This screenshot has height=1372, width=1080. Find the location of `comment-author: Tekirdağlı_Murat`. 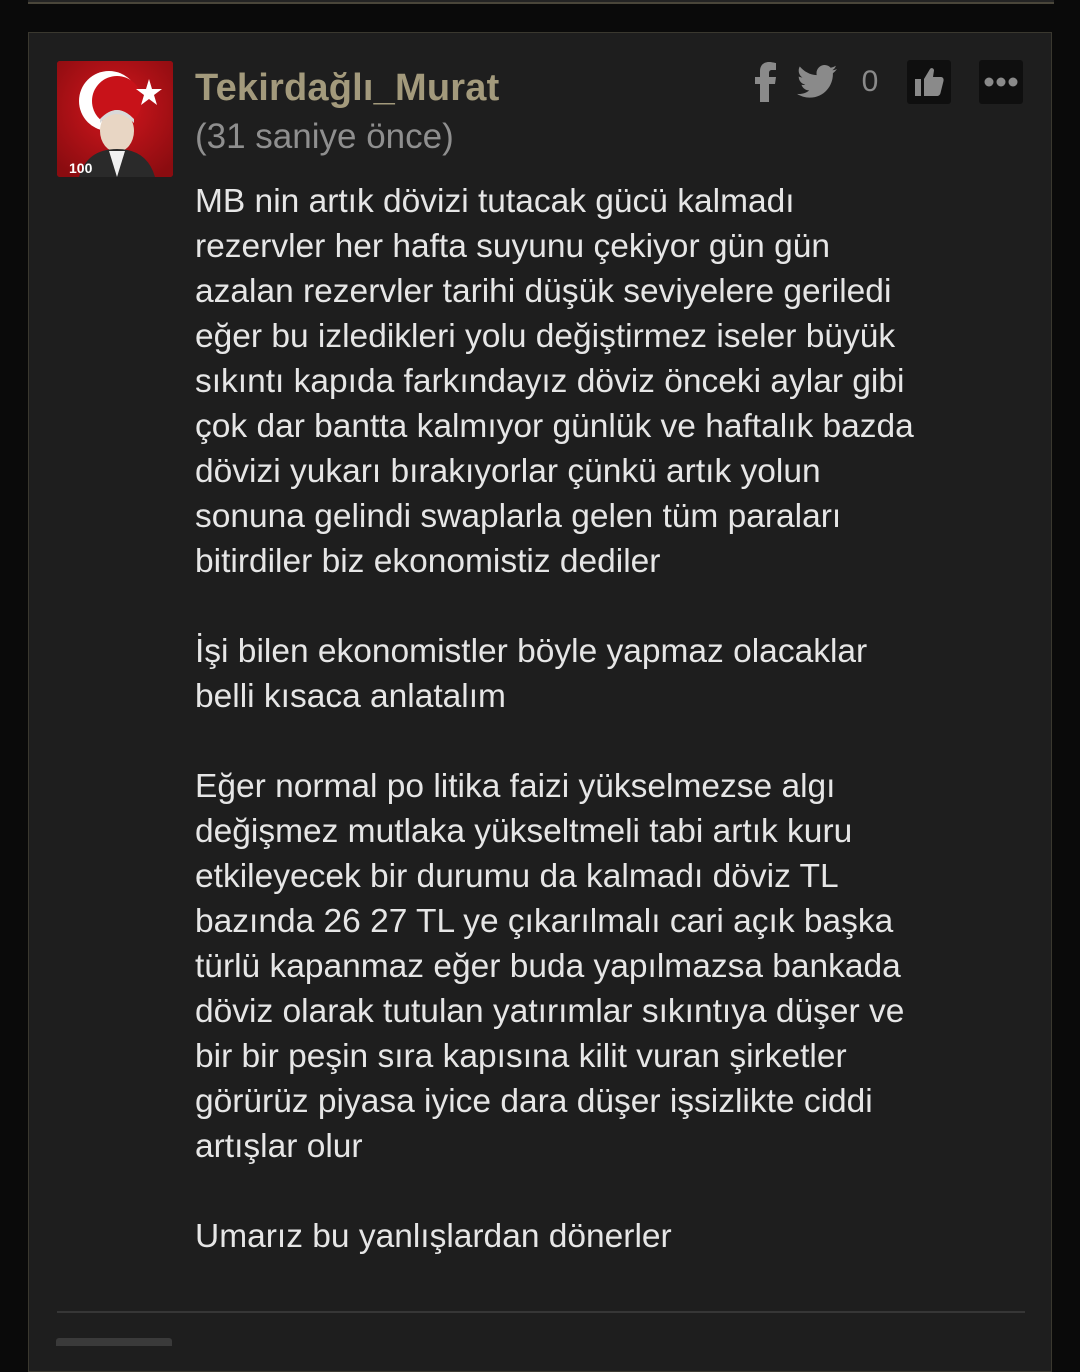

comment-author: Tekirdağlı_Murat is located at coordinates (347, 88).